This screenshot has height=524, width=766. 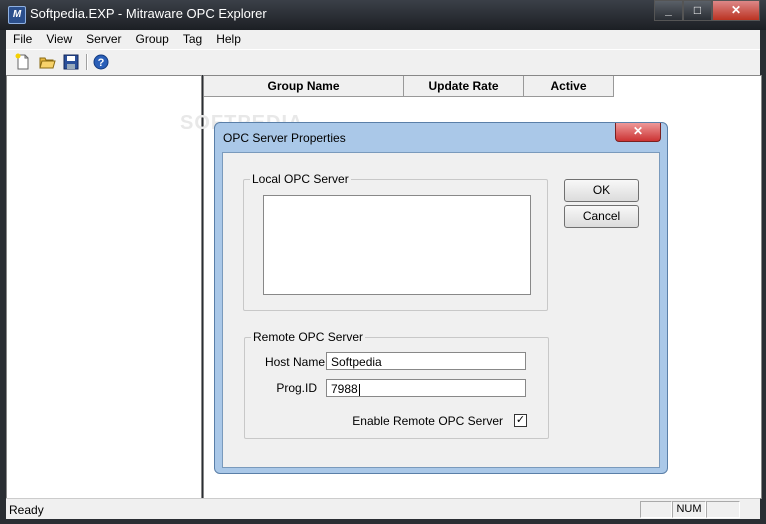 I want to click on dialog-title: OPC Server Properties, so click(x=284, y=138).